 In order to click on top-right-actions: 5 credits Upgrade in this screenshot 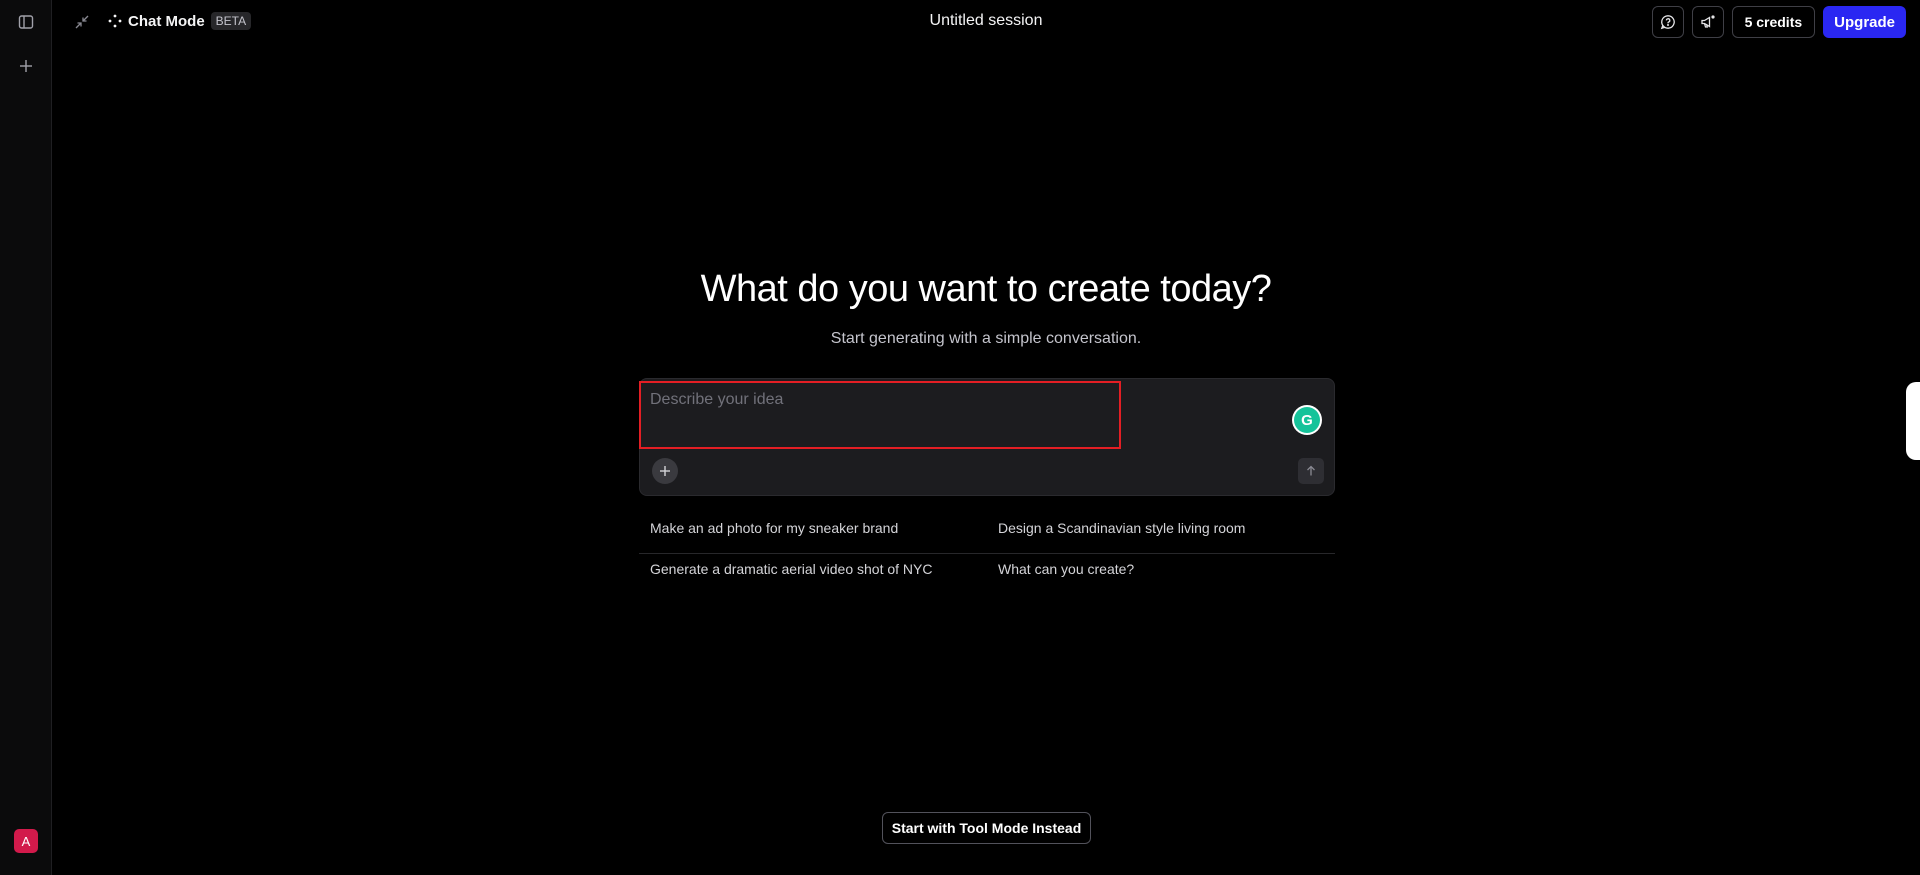, I will do `click(1778, 22)`.